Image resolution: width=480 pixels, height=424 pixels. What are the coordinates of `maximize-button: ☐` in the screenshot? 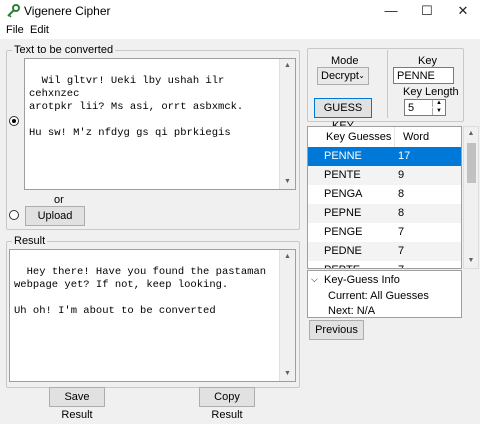 It's located at (427, 11).